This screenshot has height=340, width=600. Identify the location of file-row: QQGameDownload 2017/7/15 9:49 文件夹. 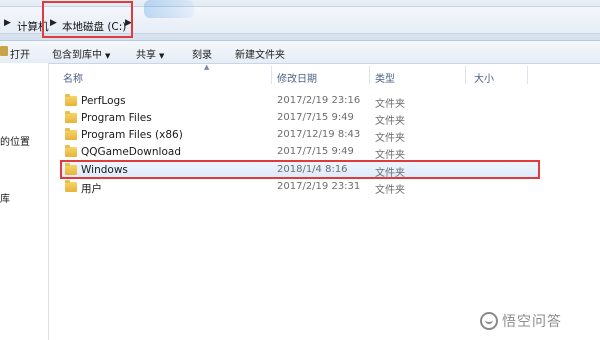
(300, 152).